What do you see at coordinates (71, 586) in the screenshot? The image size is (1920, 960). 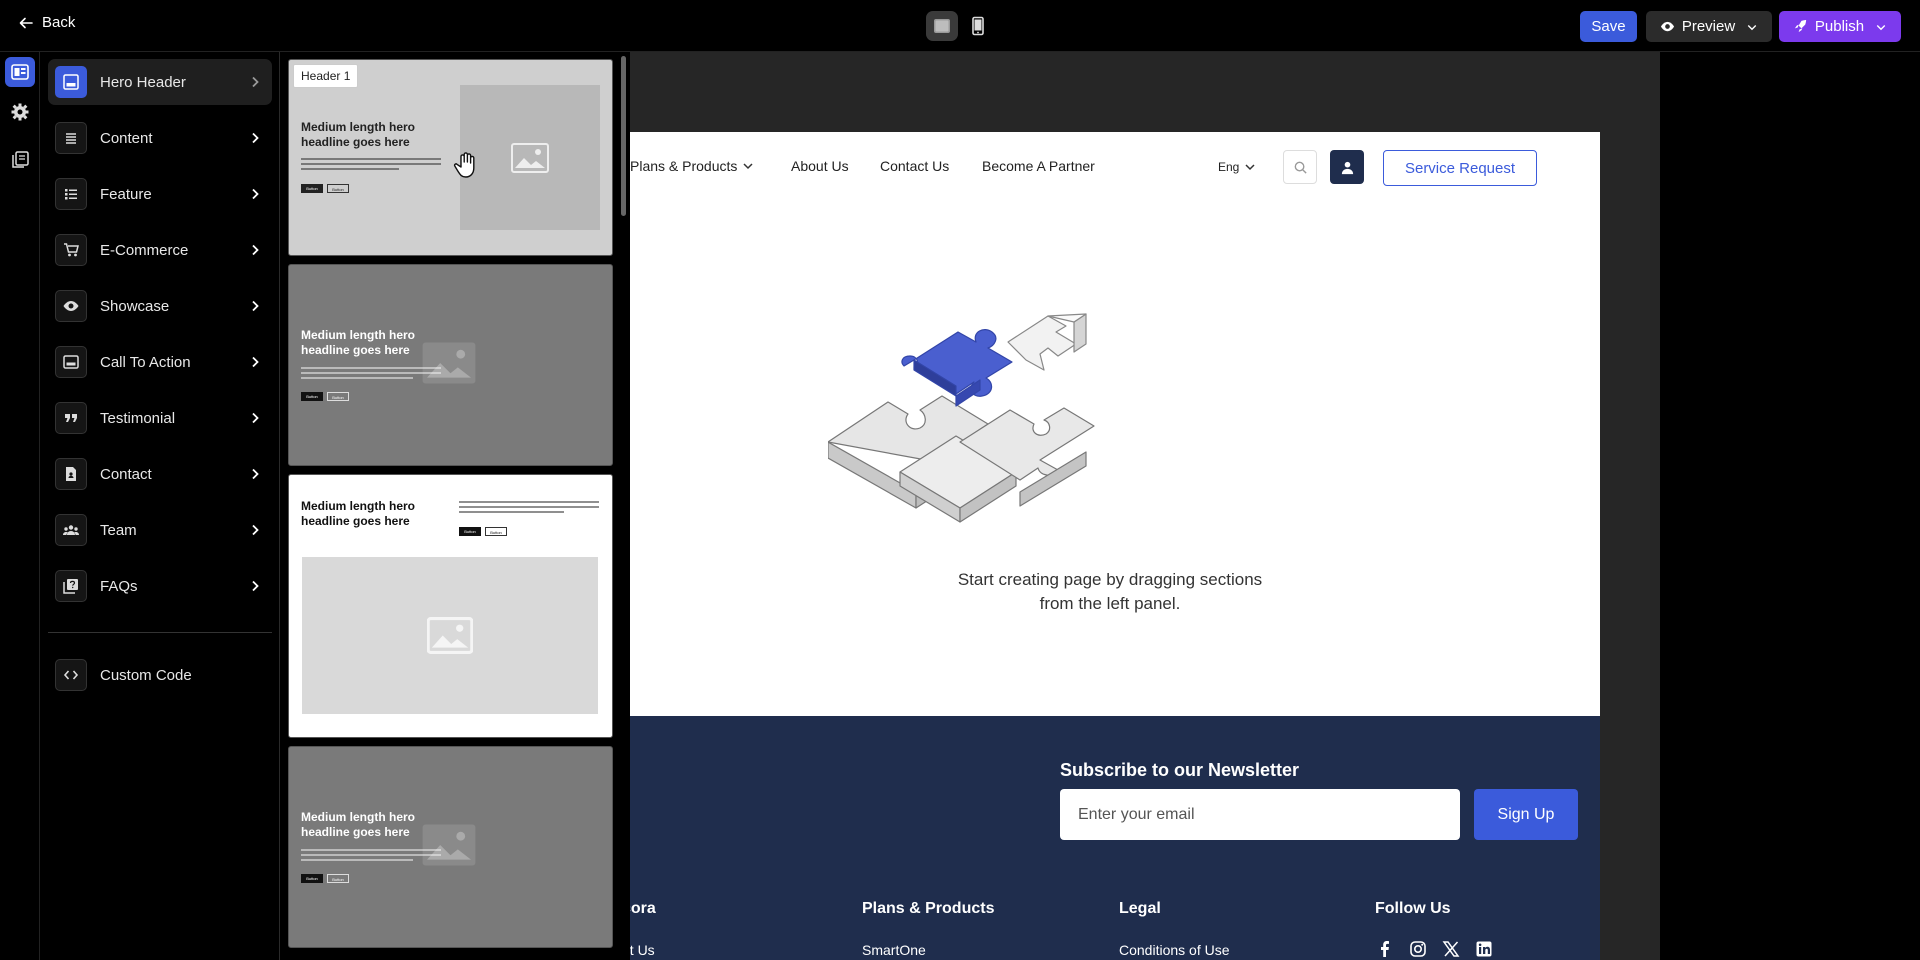 I see `faq-icon` at bounding box center [71, 586].